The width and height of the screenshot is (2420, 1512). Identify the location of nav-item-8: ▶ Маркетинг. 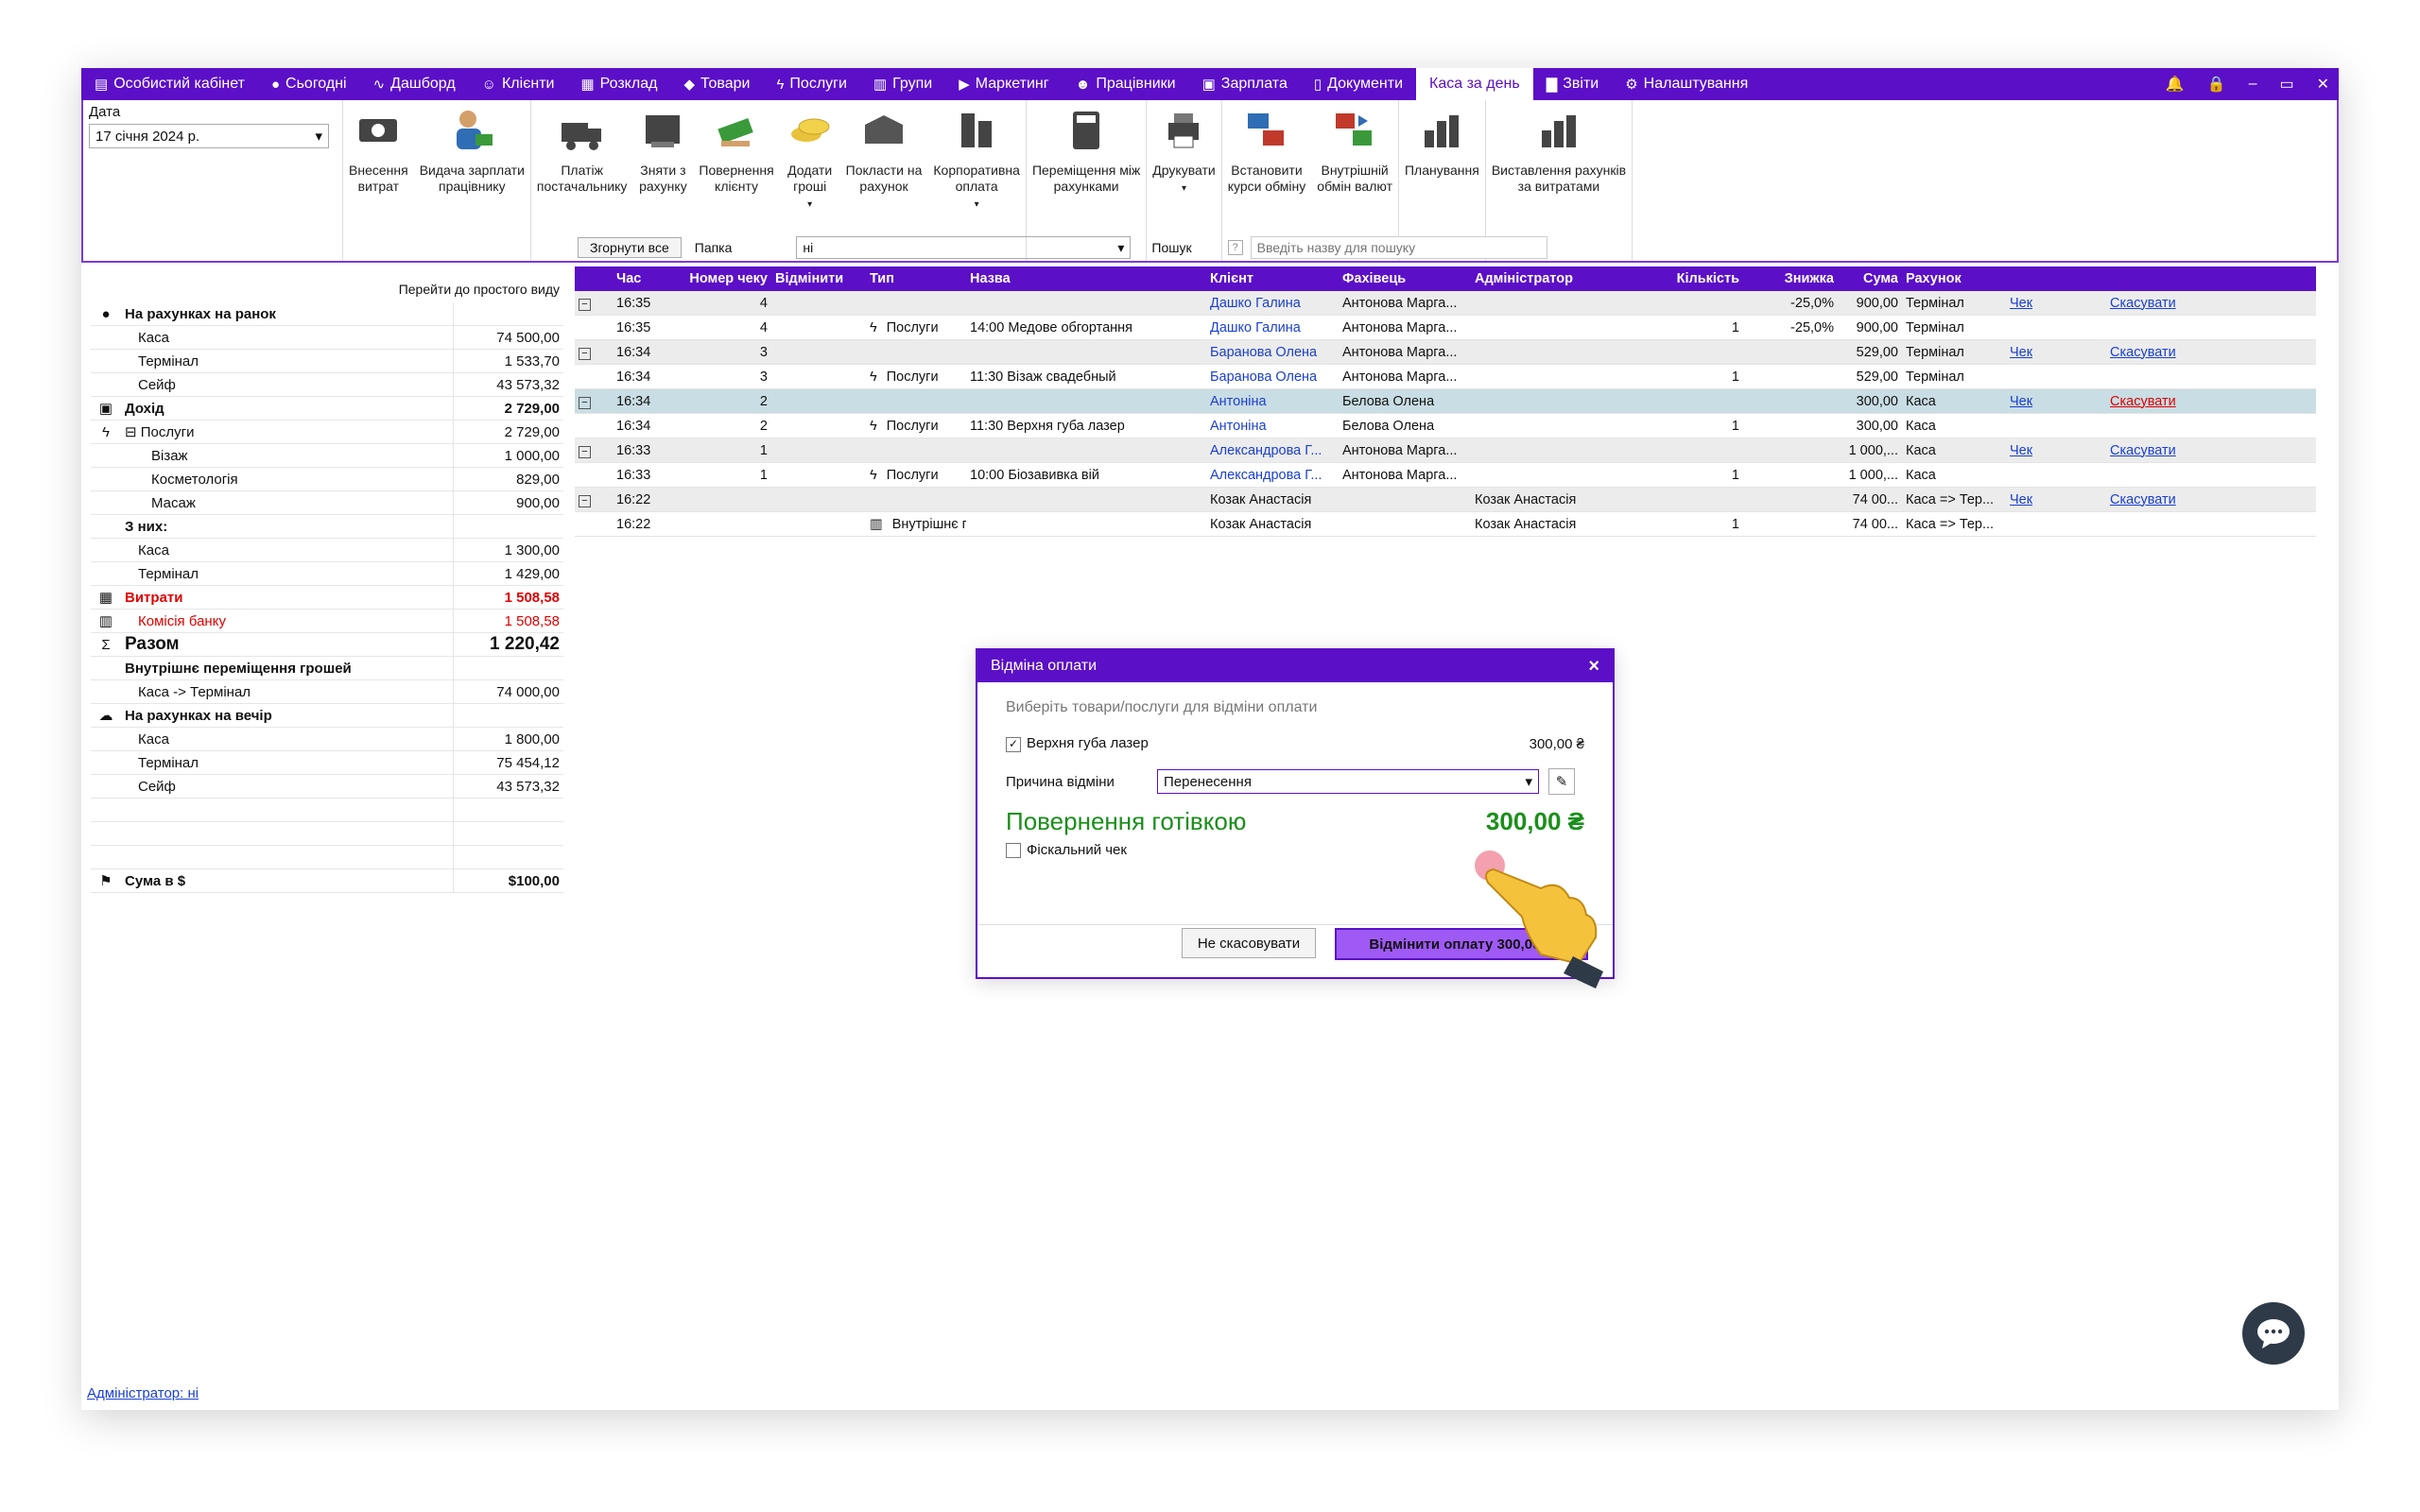
(1004, 84).